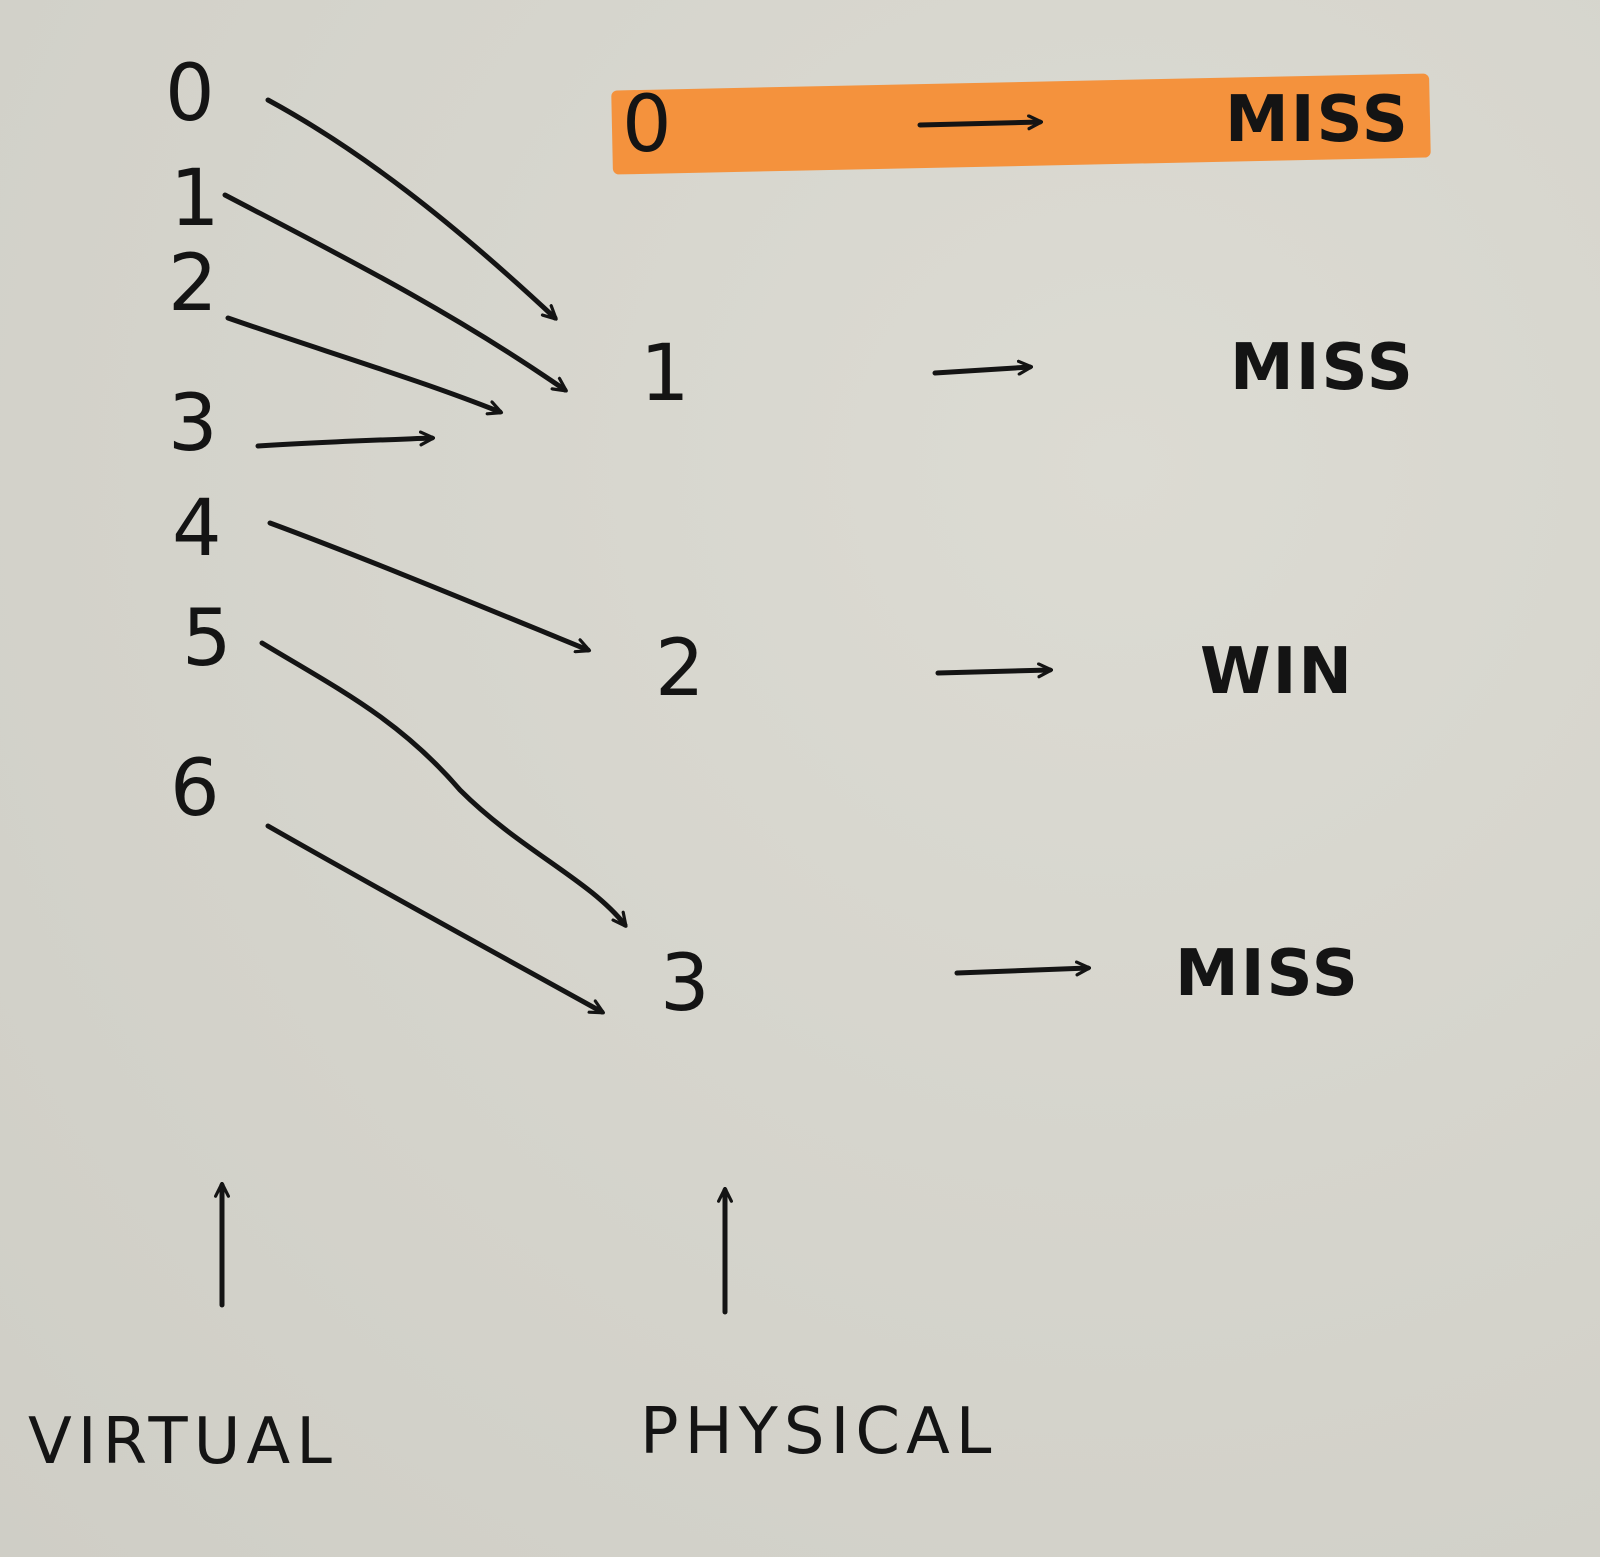 Image resolution: width=1600 pixels, height=1557 pixels. What do you see at coordinates (207, 639) in the screenshot?
I see `virtual-page-5: 5` at bounding box center [207, 639].